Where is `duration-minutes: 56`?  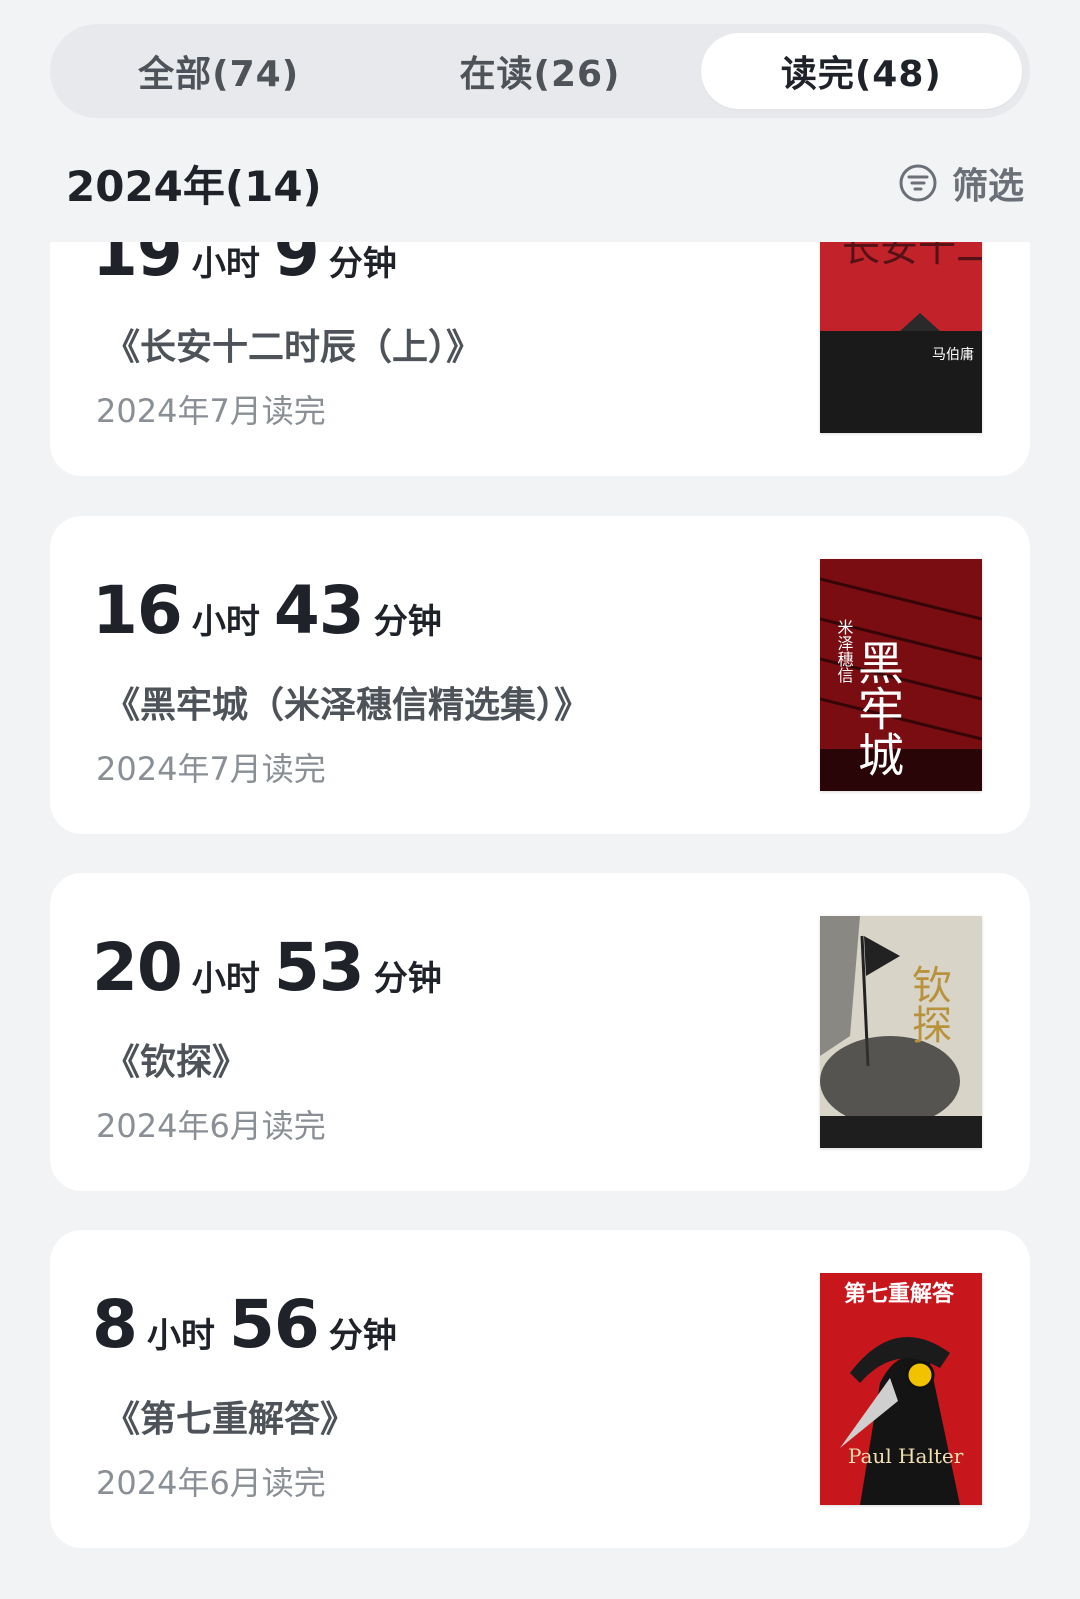
duration-minutes: 56 is located at coordinates (274, 1324).